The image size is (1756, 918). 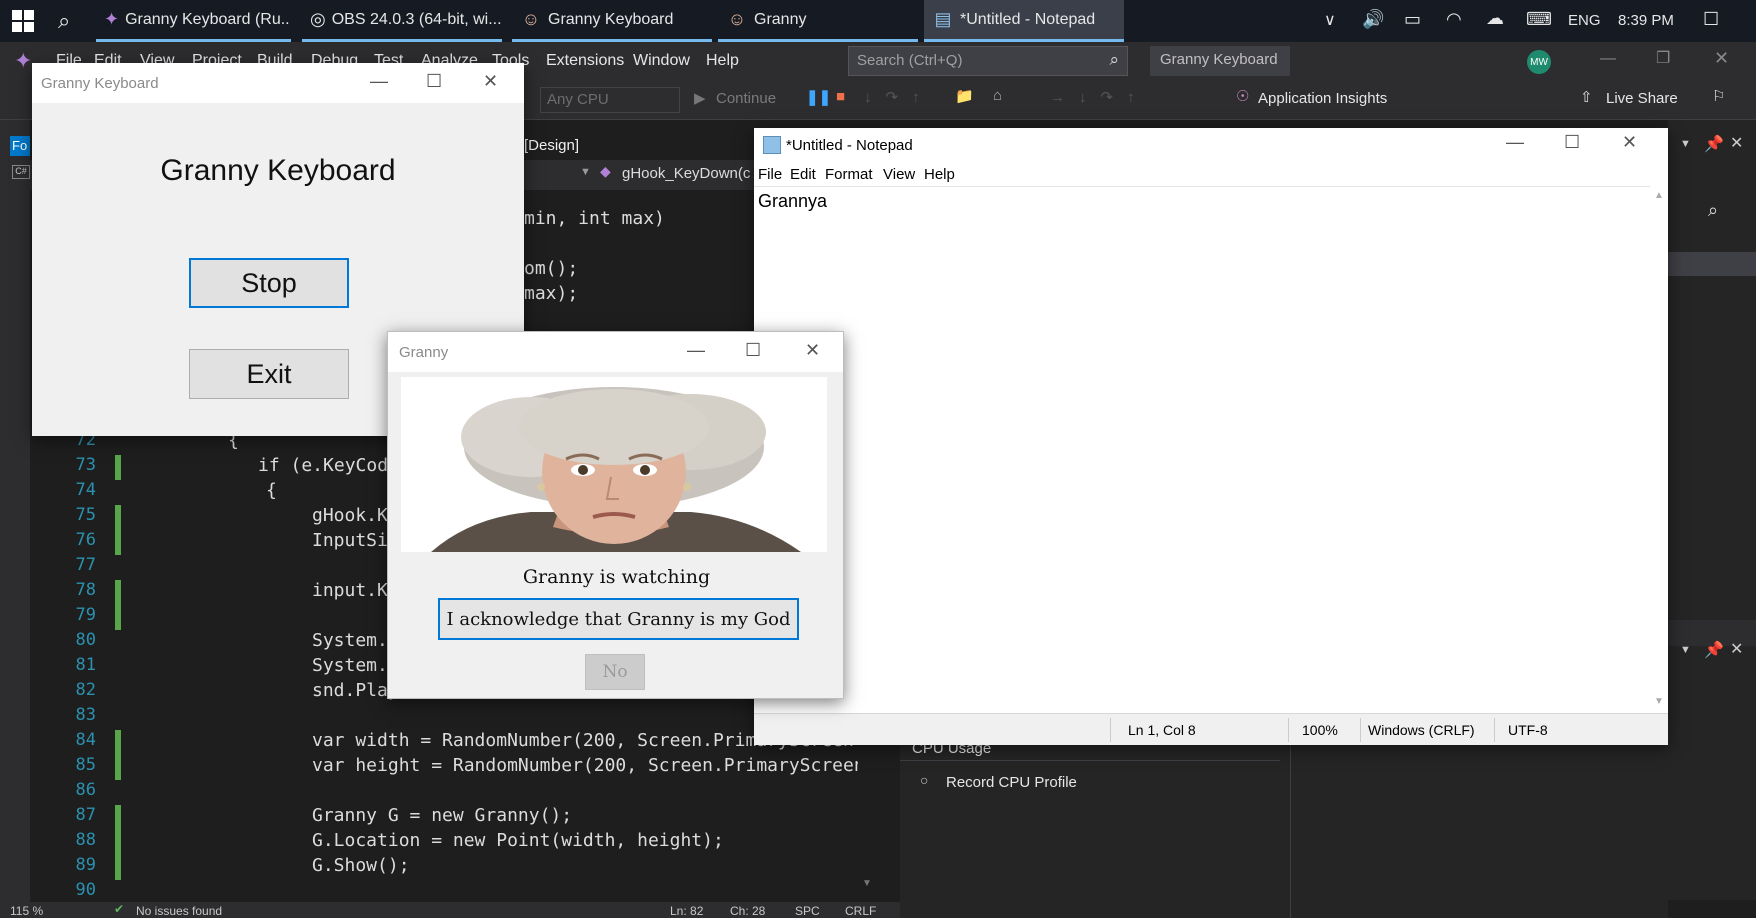 What do you see at coordinates (849, 174) in the screenshot?
I see `notepad-menu-format: Format` at bounding box center [849, 174].